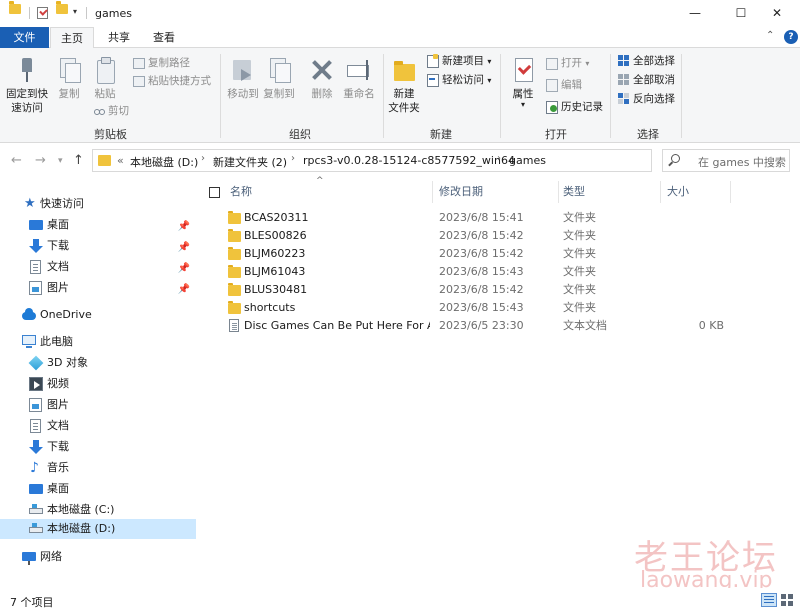 The width and height of the screenshot is (800, 612). I want to click on delete-label: 删除, so click(322, 94).